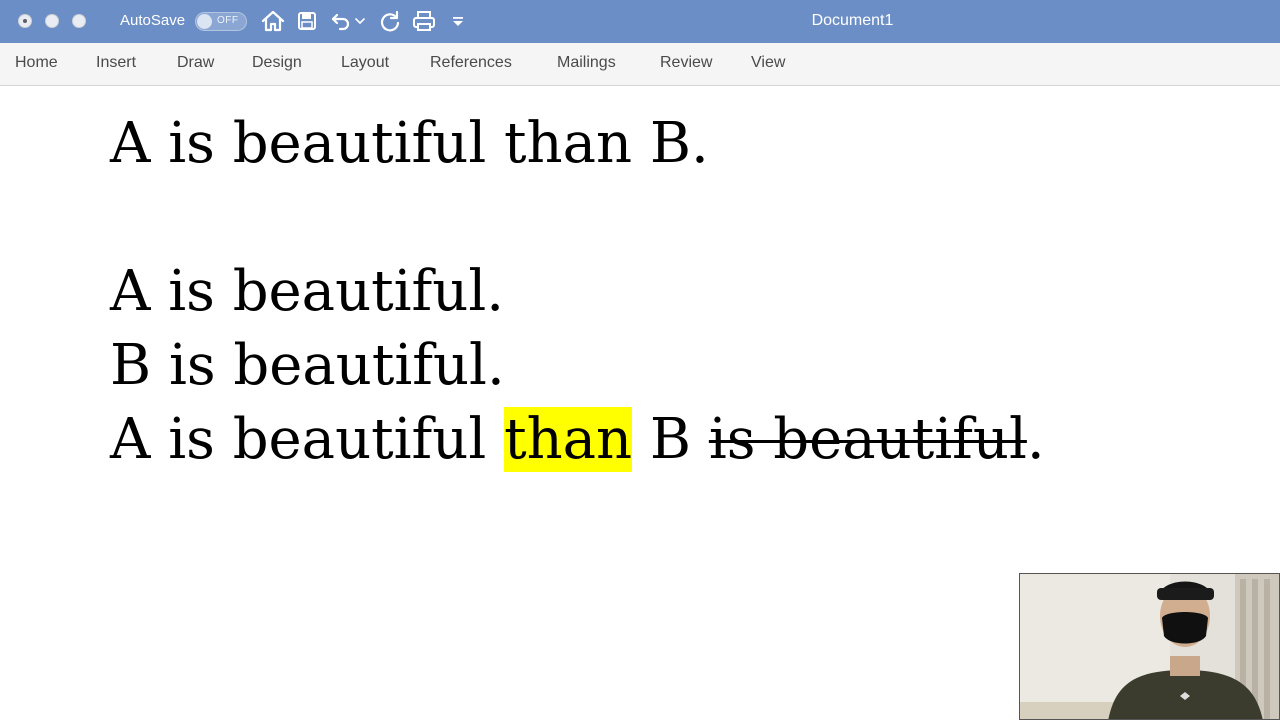 The width and height of the screenshot is (1280, 720). Describe the element at coordinates (424, 21) in the screenshot. I see `print-icon` at that location.